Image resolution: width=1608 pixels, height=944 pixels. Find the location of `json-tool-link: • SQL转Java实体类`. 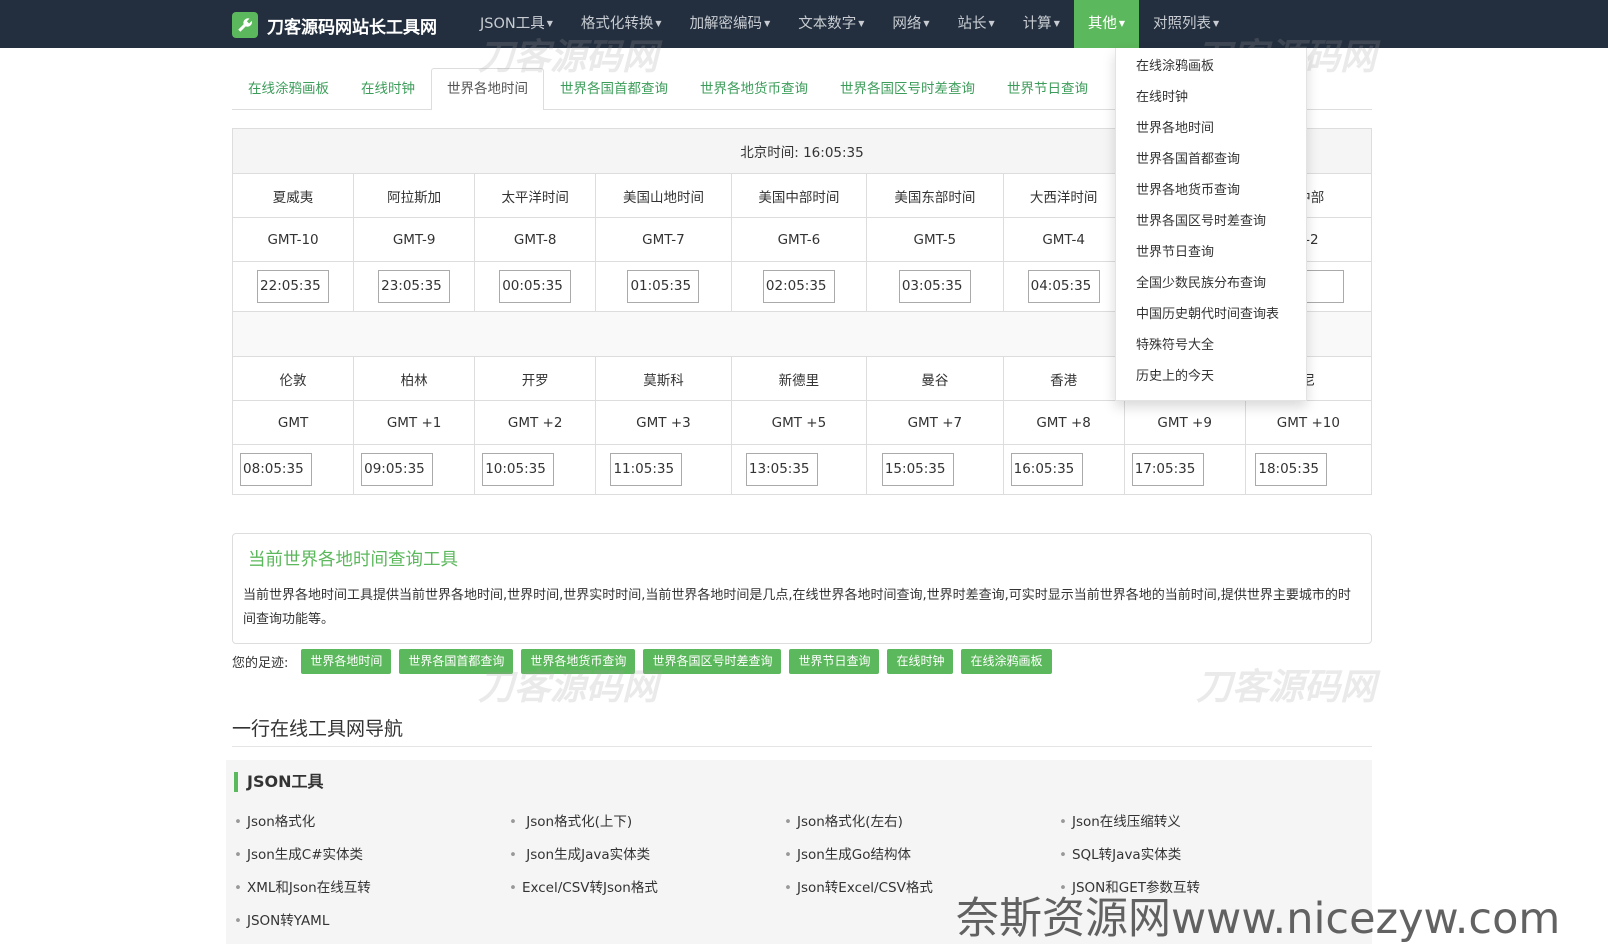

json-tool-link: • SQL转Java实体类 is located at coordinates (1196, 855).